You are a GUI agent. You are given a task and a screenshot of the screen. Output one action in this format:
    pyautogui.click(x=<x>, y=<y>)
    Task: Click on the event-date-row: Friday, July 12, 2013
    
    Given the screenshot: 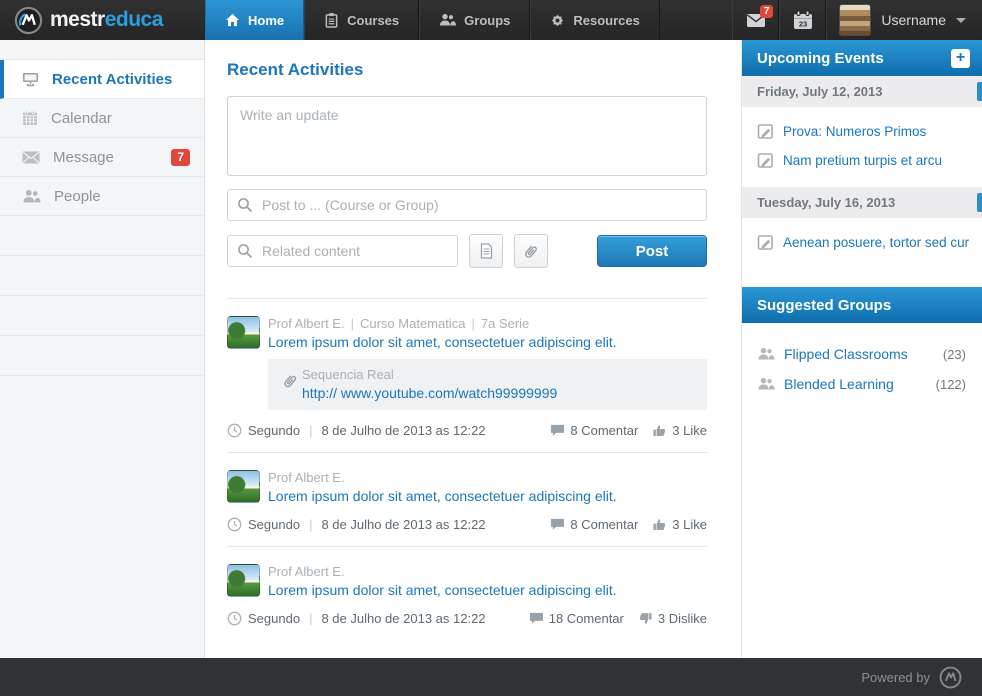 What is the action you would take?
    pyautogui.click(x=862, y=91)
    